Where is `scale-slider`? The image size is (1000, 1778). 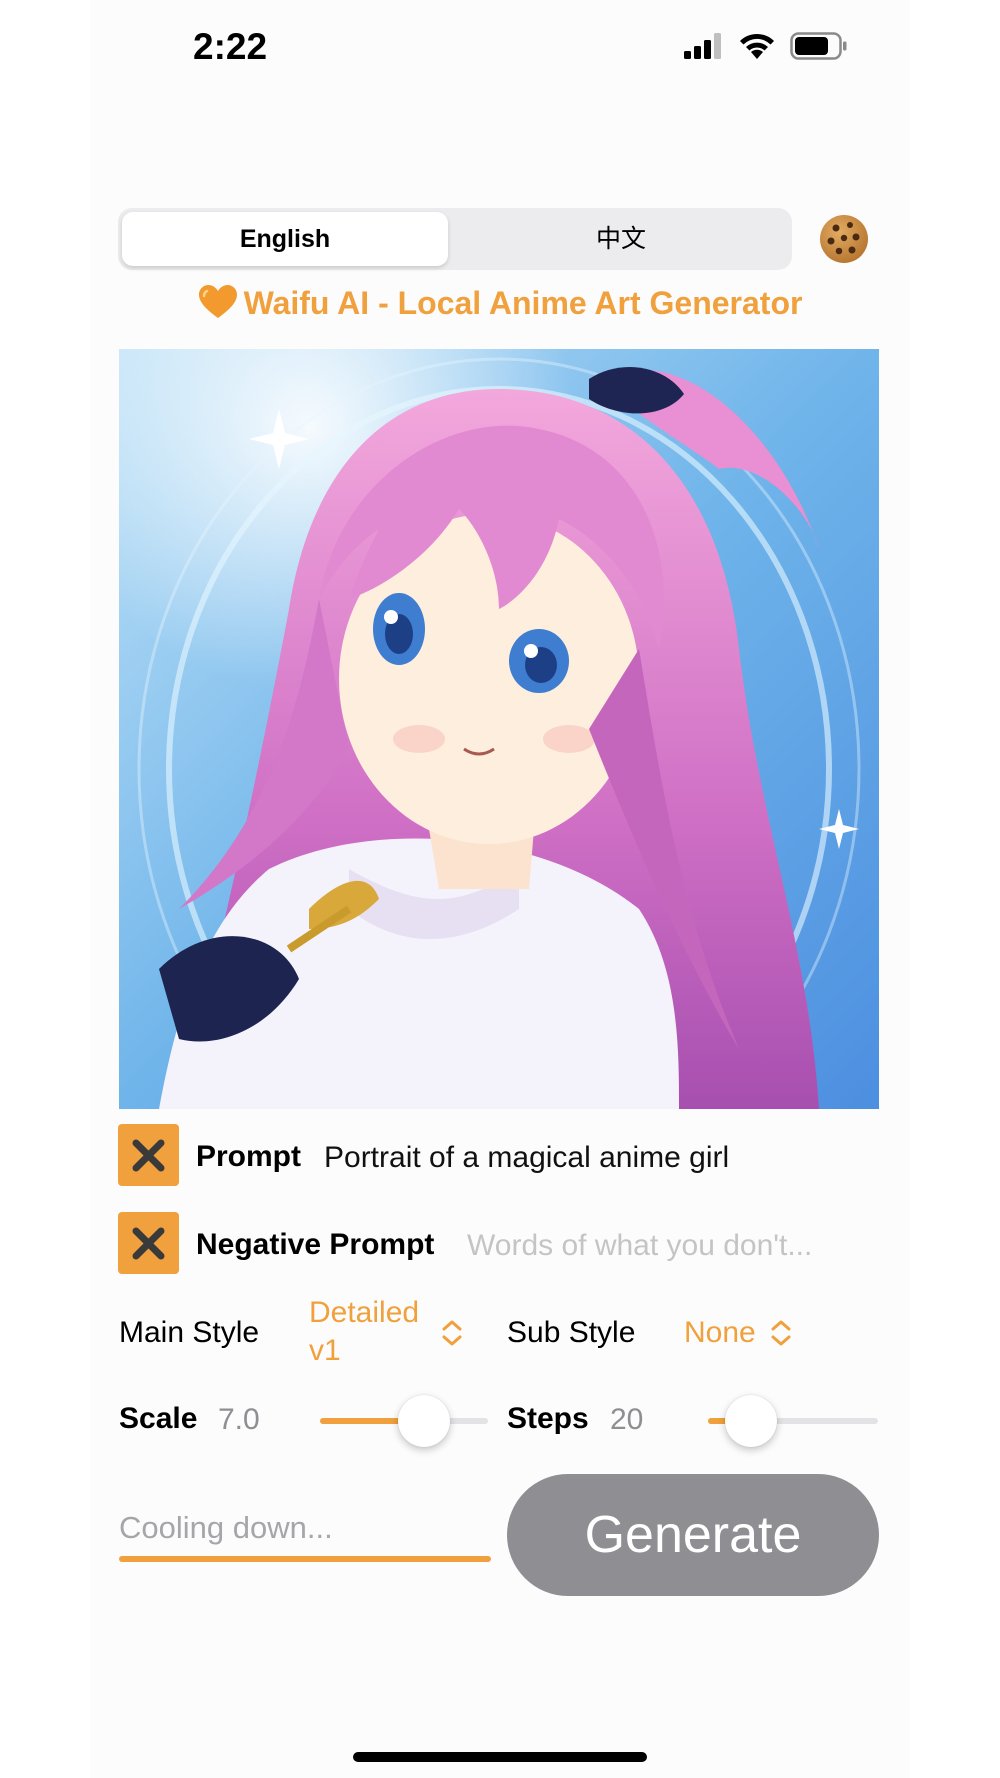 scale-slider is located at coordinates (404, 1421).